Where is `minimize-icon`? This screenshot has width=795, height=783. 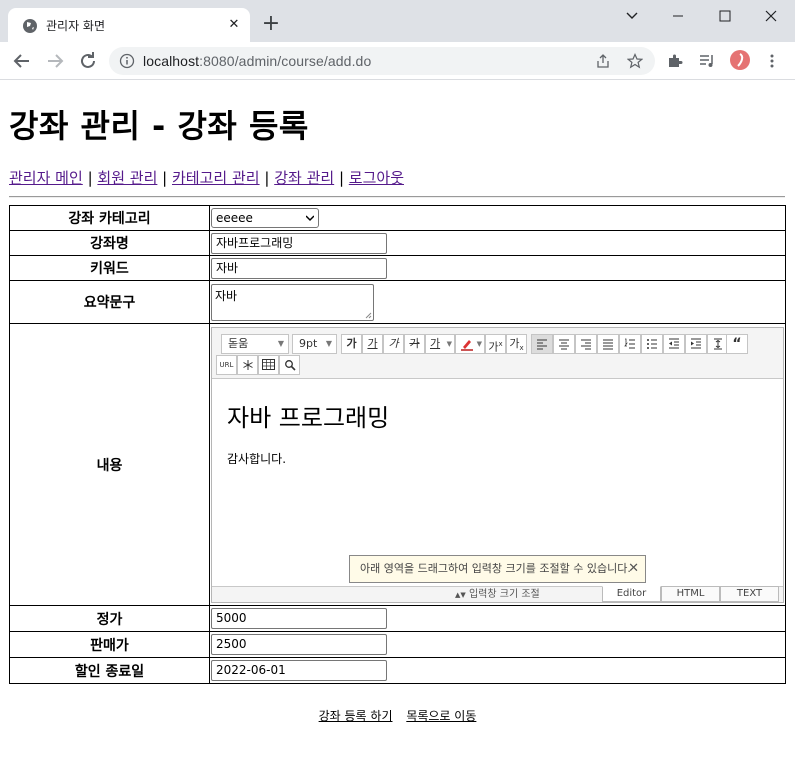
minimize-icon is located at coordinates (678, 16).